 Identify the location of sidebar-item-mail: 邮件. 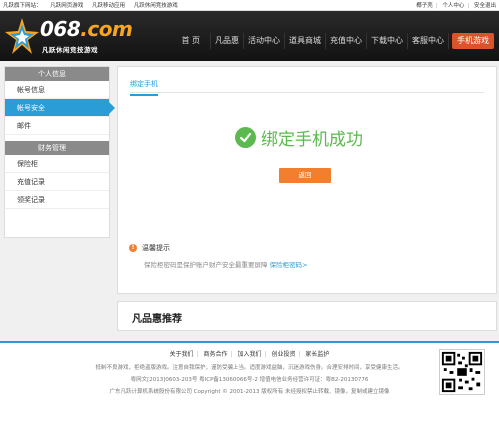
(57, 126).